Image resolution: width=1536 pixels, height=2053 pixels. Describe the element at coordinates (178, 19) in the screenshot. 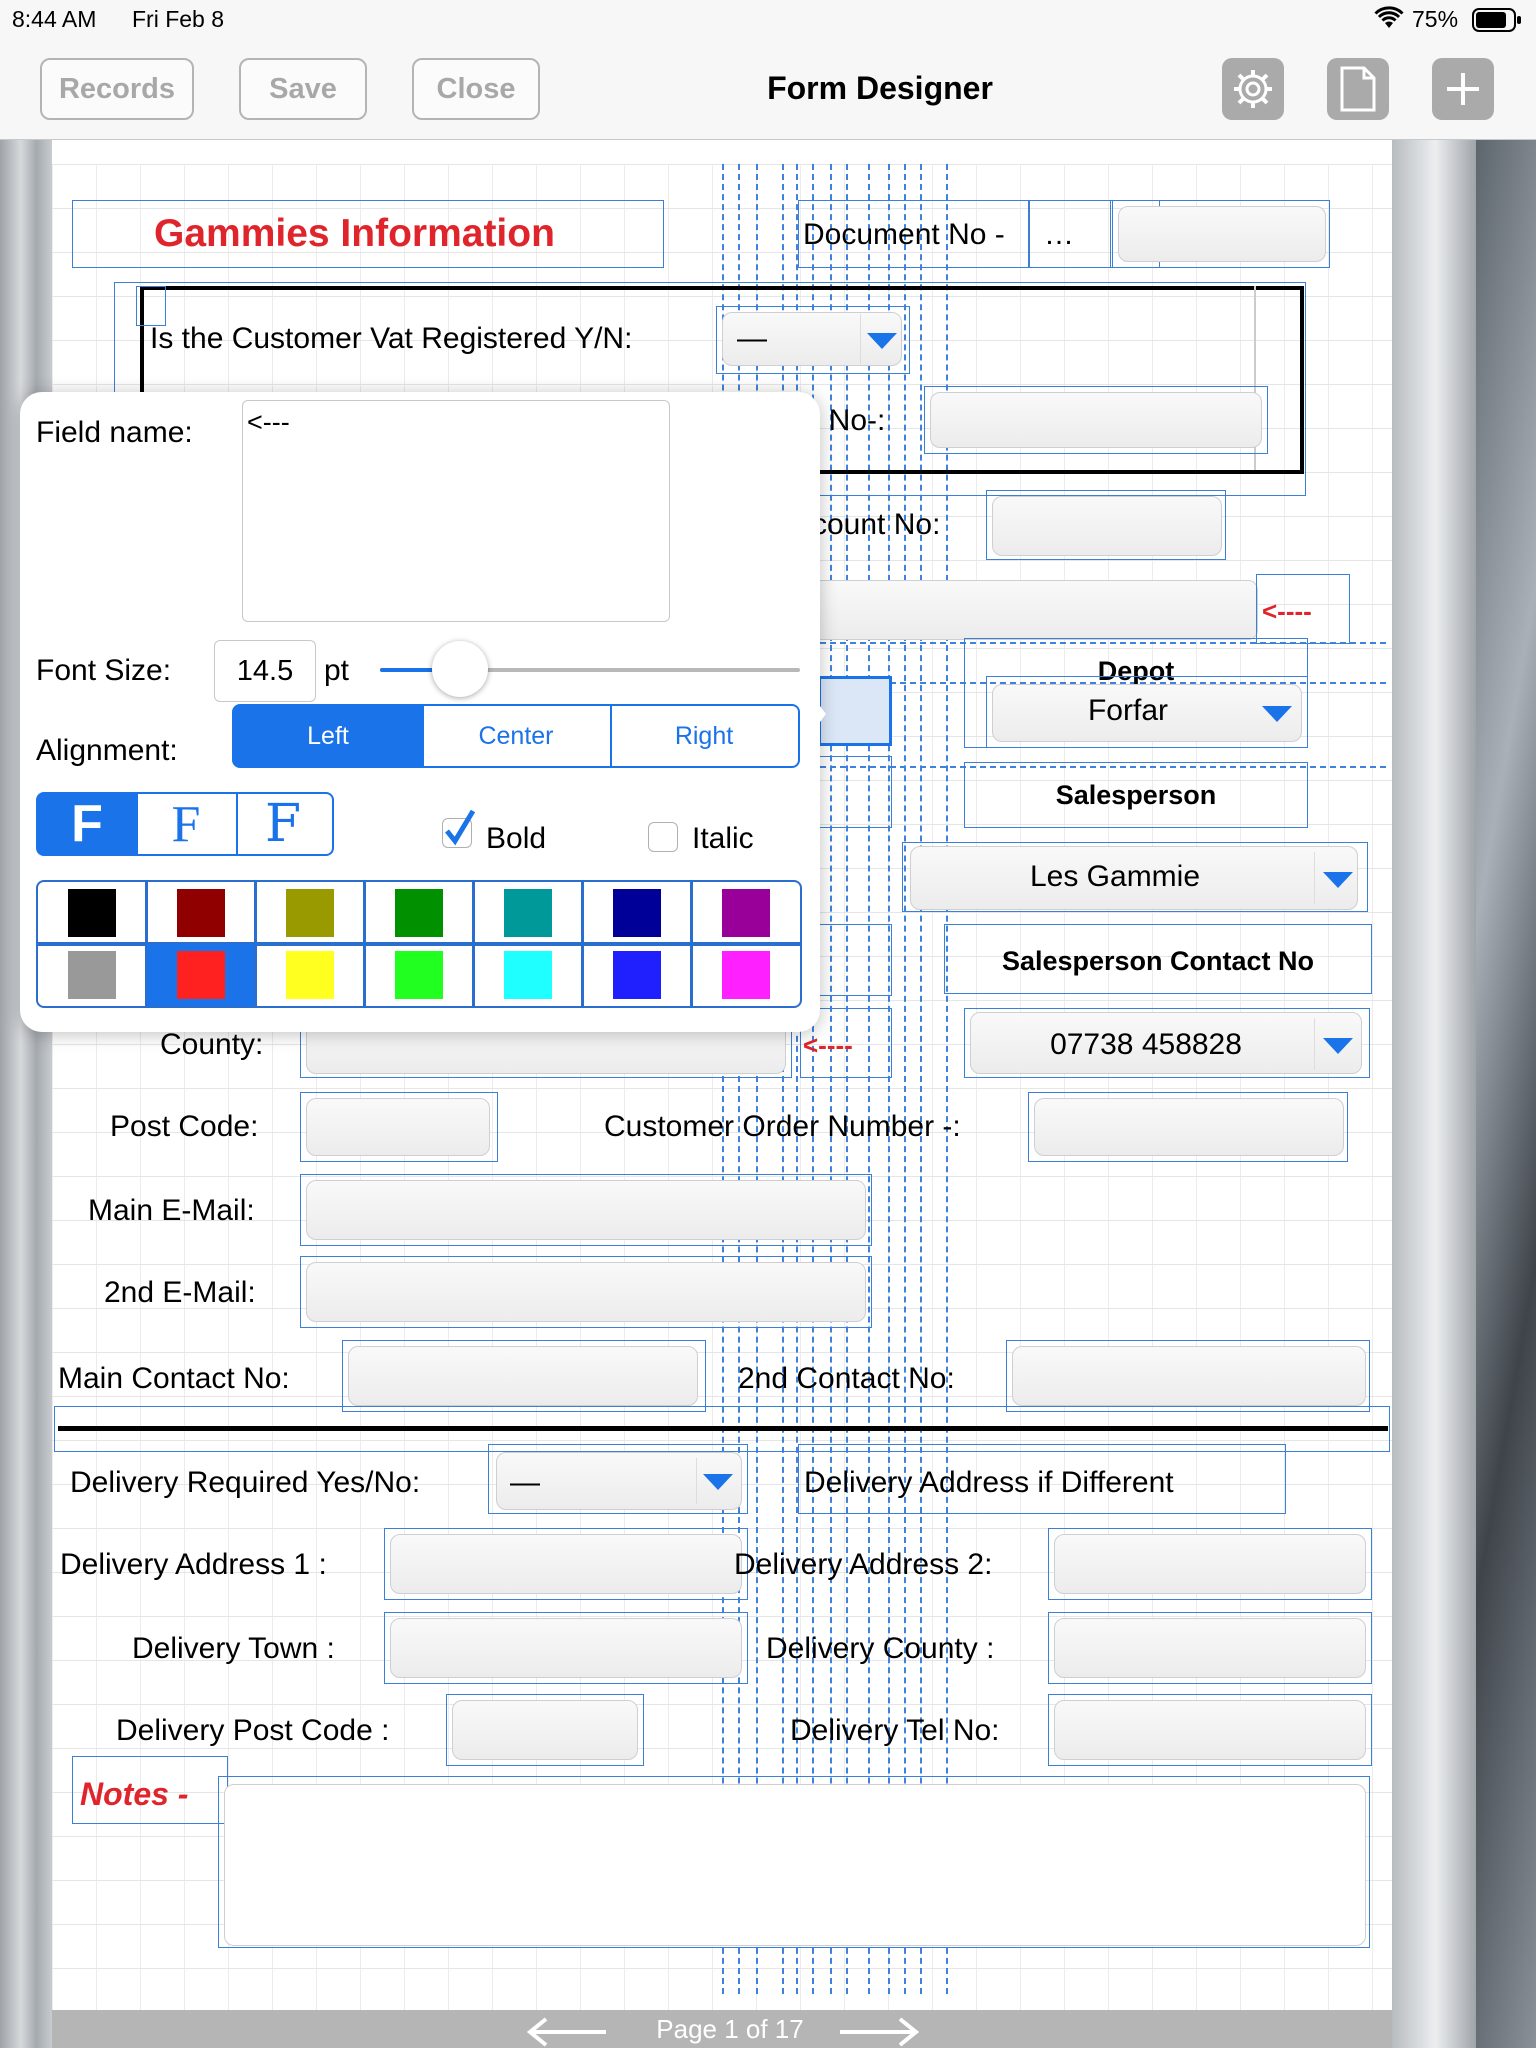

I see `status-date: Fri Feb 8` at that location.